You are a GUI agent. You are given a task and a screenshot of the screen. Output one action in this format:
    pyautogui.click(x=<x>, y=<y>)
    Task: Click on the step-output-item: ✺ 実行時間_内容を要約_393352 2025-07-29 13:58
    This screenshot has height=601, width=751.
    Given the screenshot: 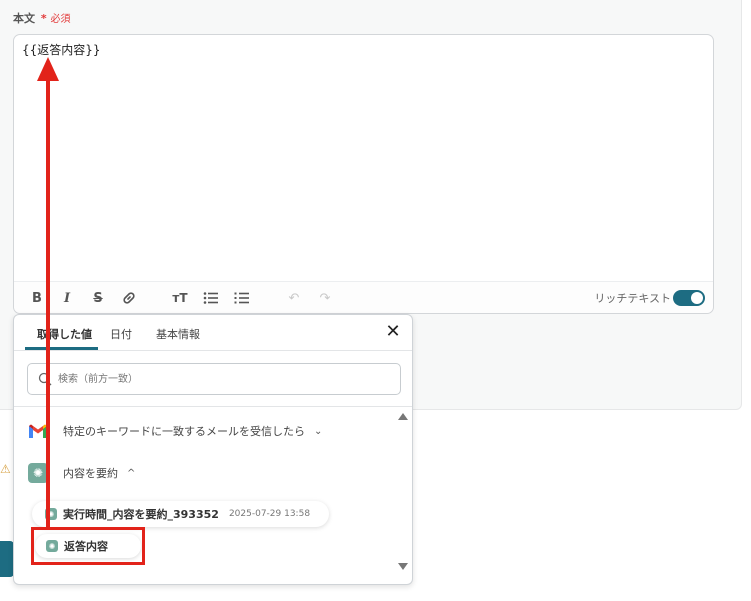 What is the action you would take?
    pyautogui.click(x=180, y=514)
    